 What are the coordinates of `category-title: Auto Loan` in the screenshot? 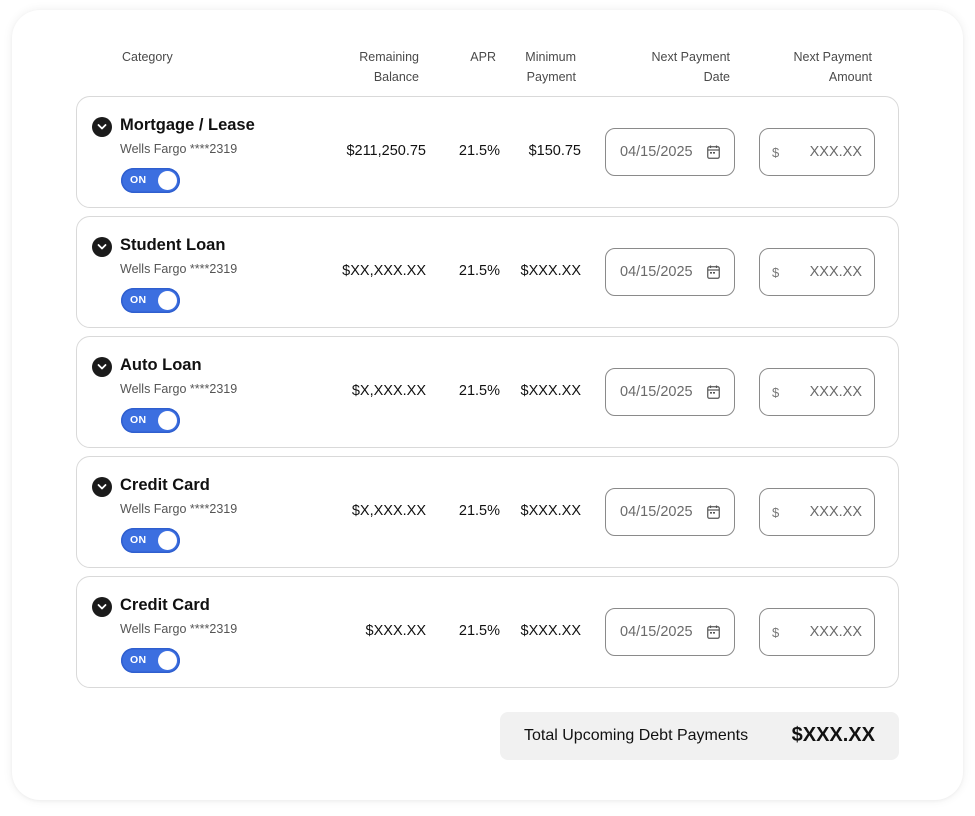 It's located at (161, 365).